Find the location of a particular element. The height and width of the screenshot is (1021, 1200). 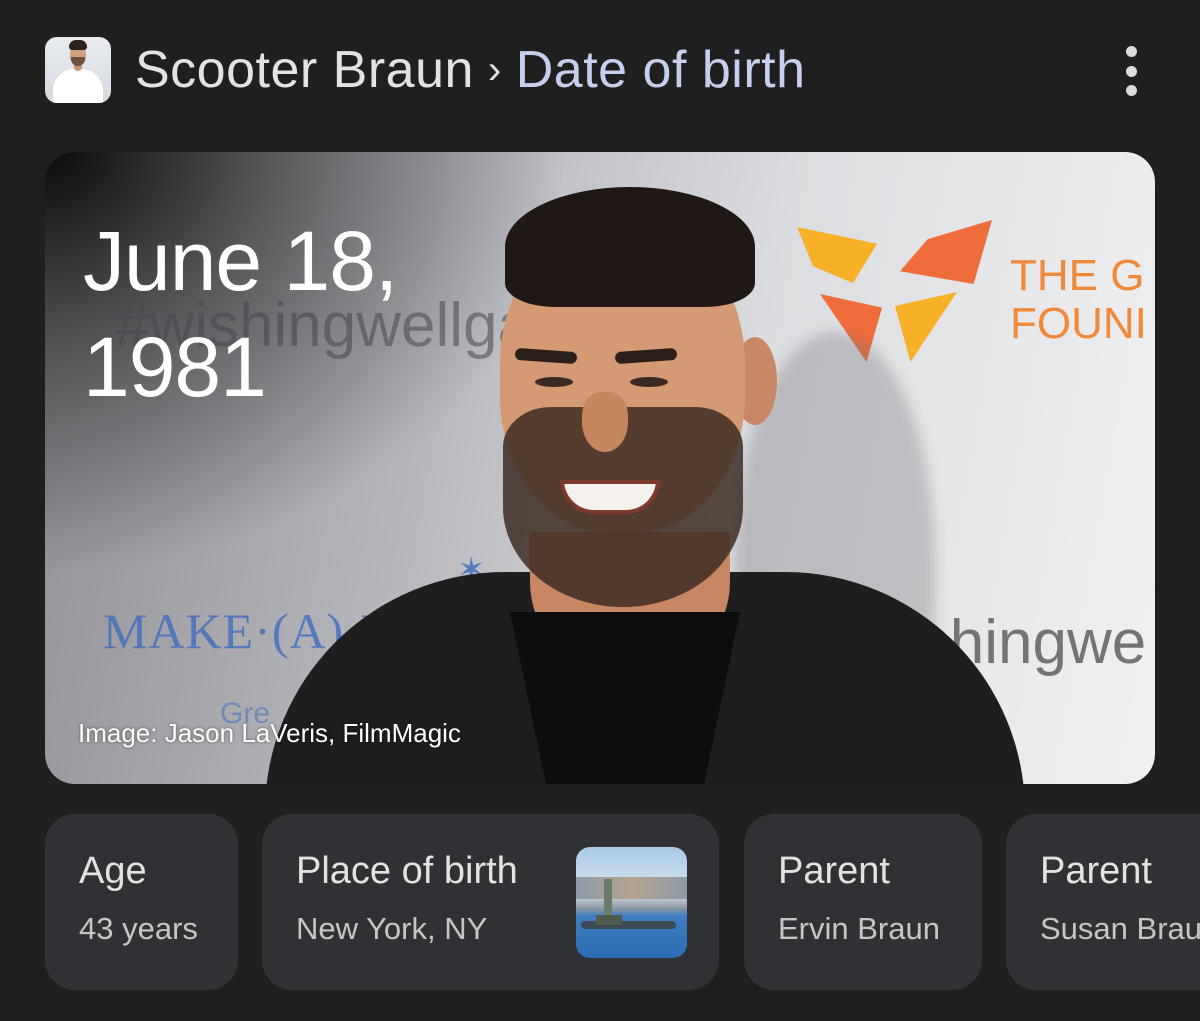

chip-label: Age is located at coordinates (113, 871).